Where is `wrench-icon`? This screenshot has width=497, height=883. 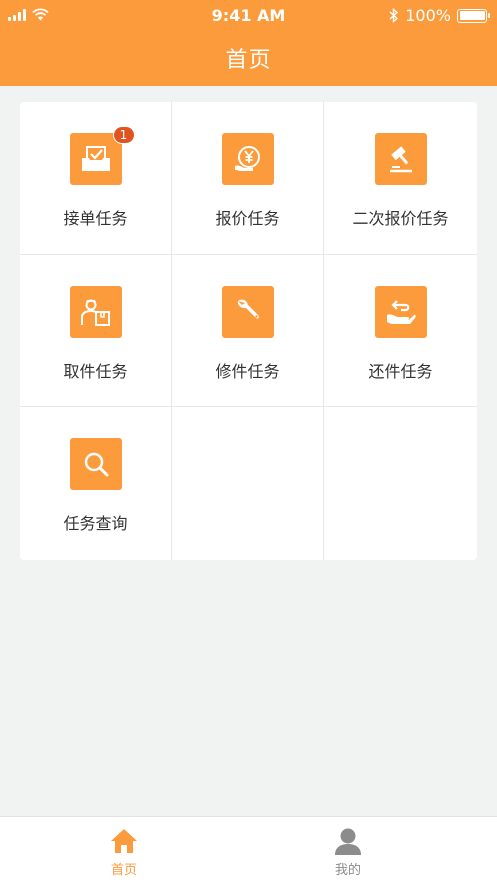
wrench-icon is located at coordinates (247, 312).